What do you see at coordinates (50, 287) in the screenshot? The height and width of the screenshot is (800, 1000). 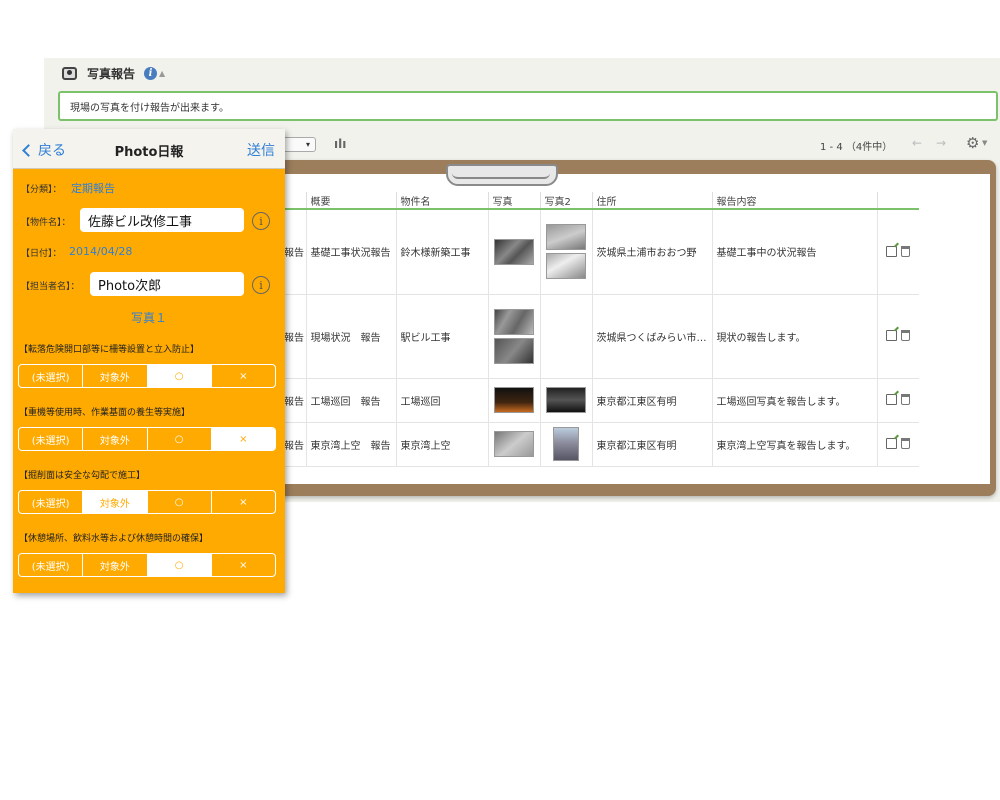 I see `person-label: 【担当者名】：` at bounding box center [50, 287].